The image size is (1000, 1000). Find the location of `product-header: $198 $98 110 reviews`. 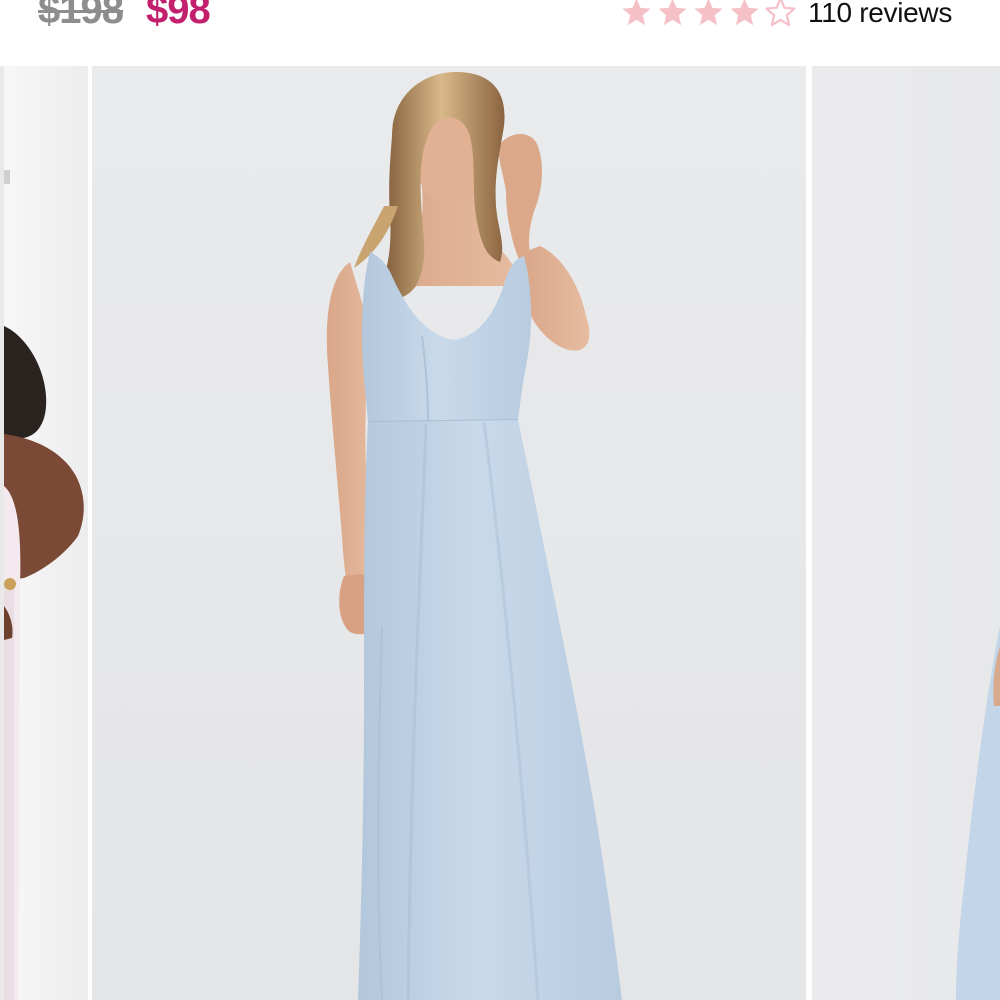

product-header: $198 $98 110 reviews is located at coordinates (500, 31).